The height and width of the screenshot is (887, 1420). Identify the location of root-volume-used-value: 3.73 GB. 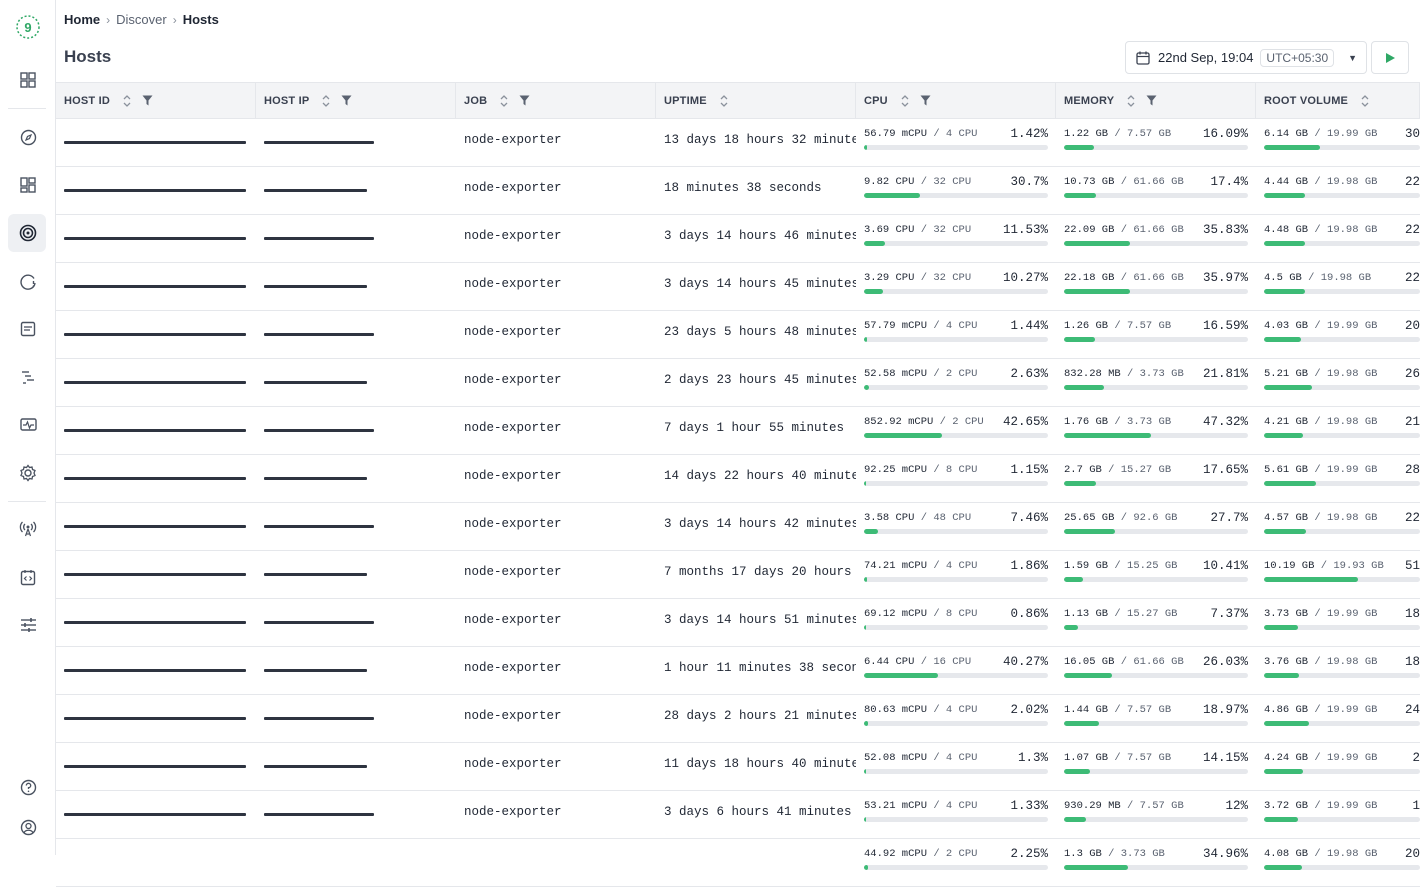
(1286, 614).